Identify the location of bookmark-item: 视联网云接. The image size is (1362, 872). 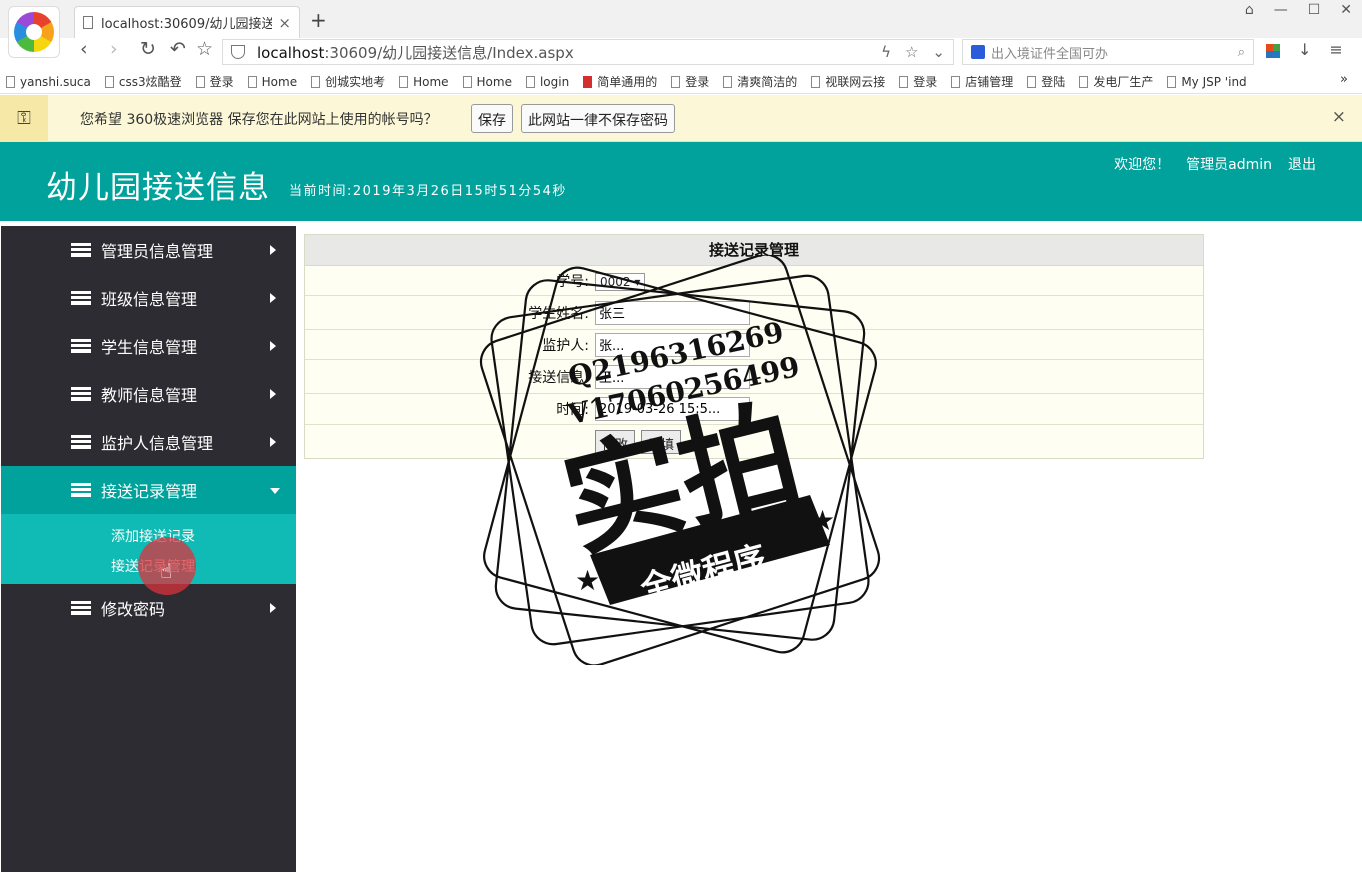
(848, 81).